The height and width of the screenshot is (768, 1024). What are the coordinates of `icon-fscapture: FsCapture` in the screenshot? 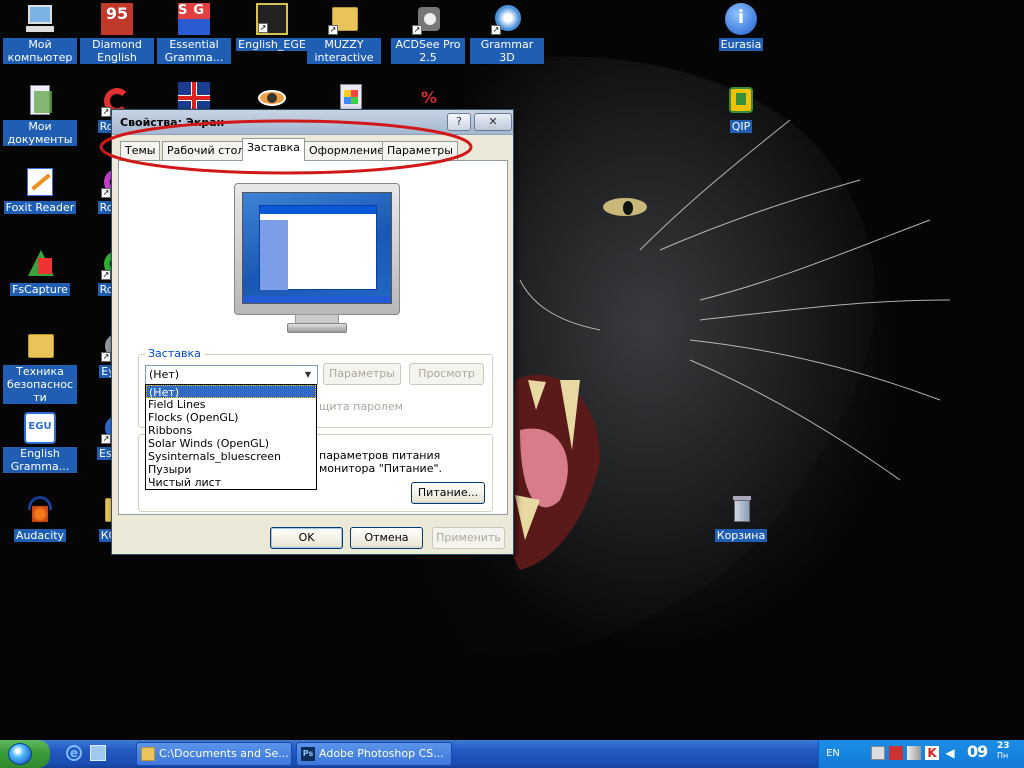 It's located at (40, 272).